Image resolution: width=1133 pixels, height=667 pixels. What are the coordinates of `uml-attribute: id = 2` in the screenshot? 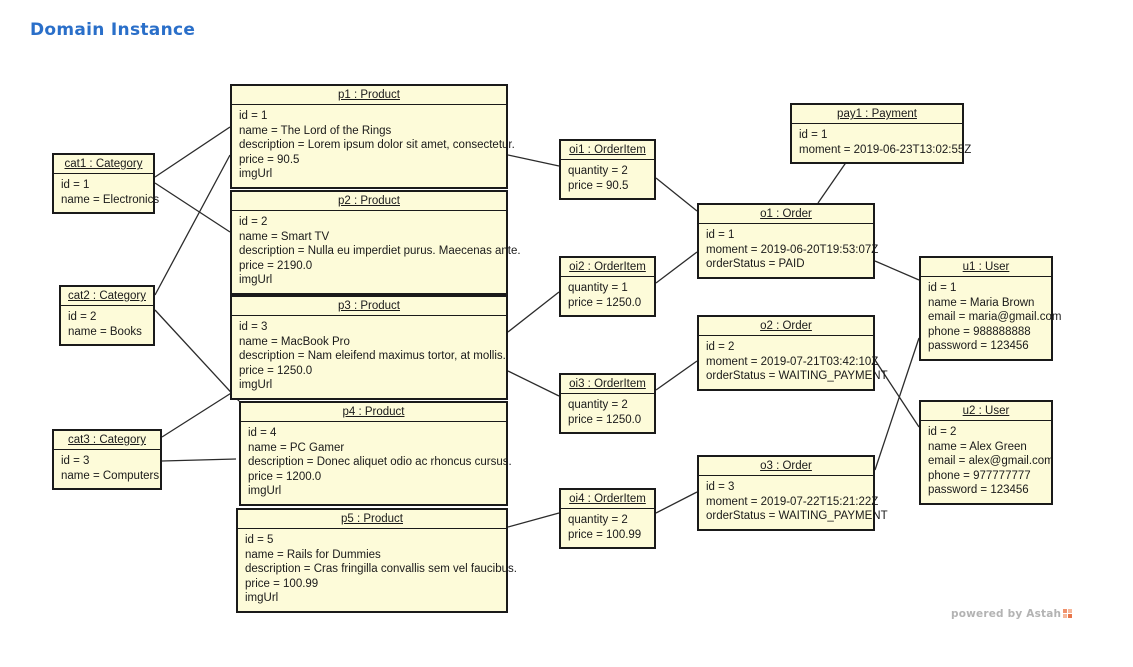 It's located at (82, 317).